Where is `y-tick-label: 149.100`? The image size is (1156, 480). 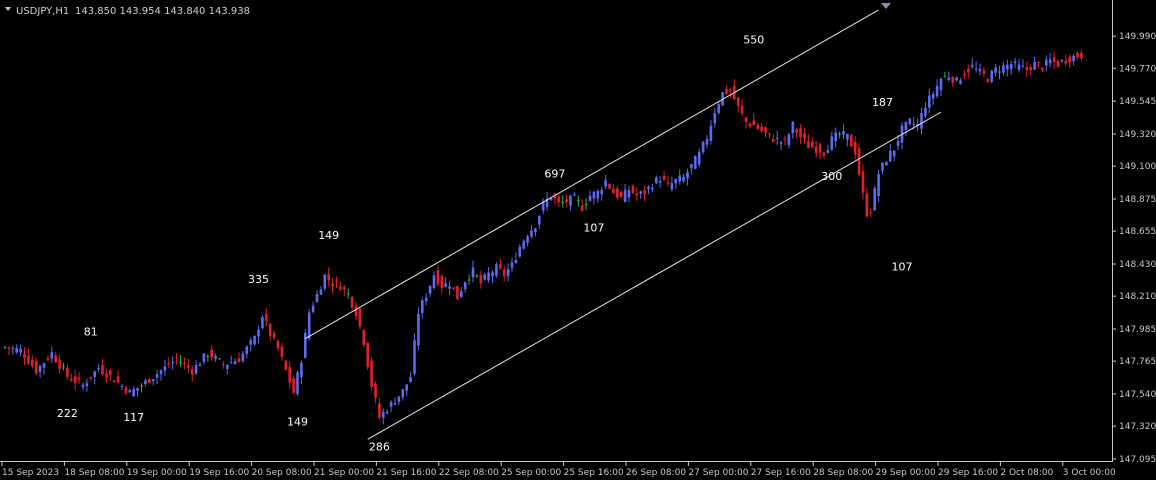
y-tick-label: 149.100 is located at coordinates (1137, 167).